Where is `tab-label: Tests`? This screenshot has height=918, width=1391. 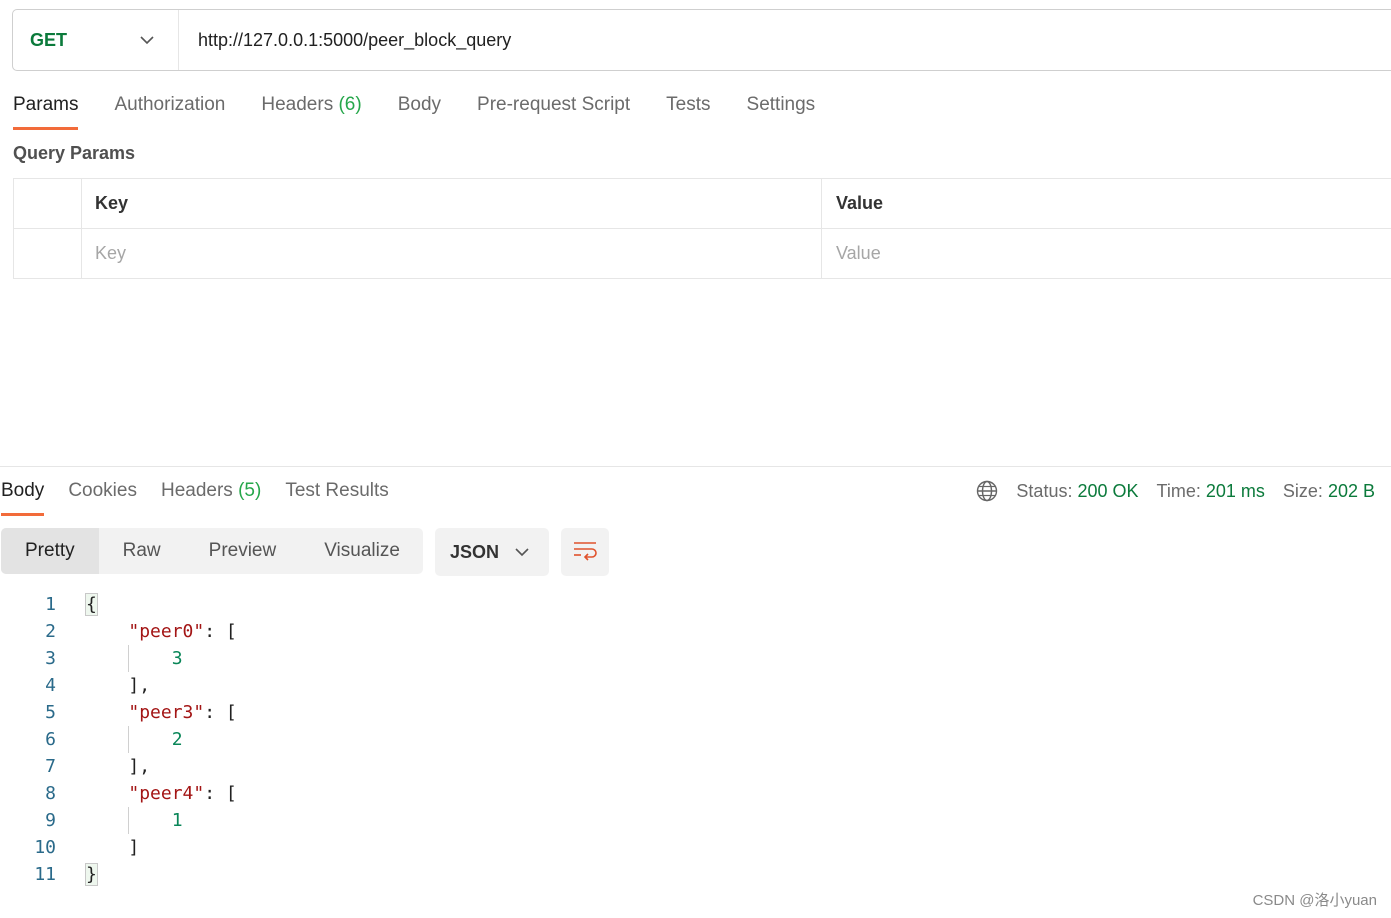
tab-label: Tests is located at coordinates (688, 104).